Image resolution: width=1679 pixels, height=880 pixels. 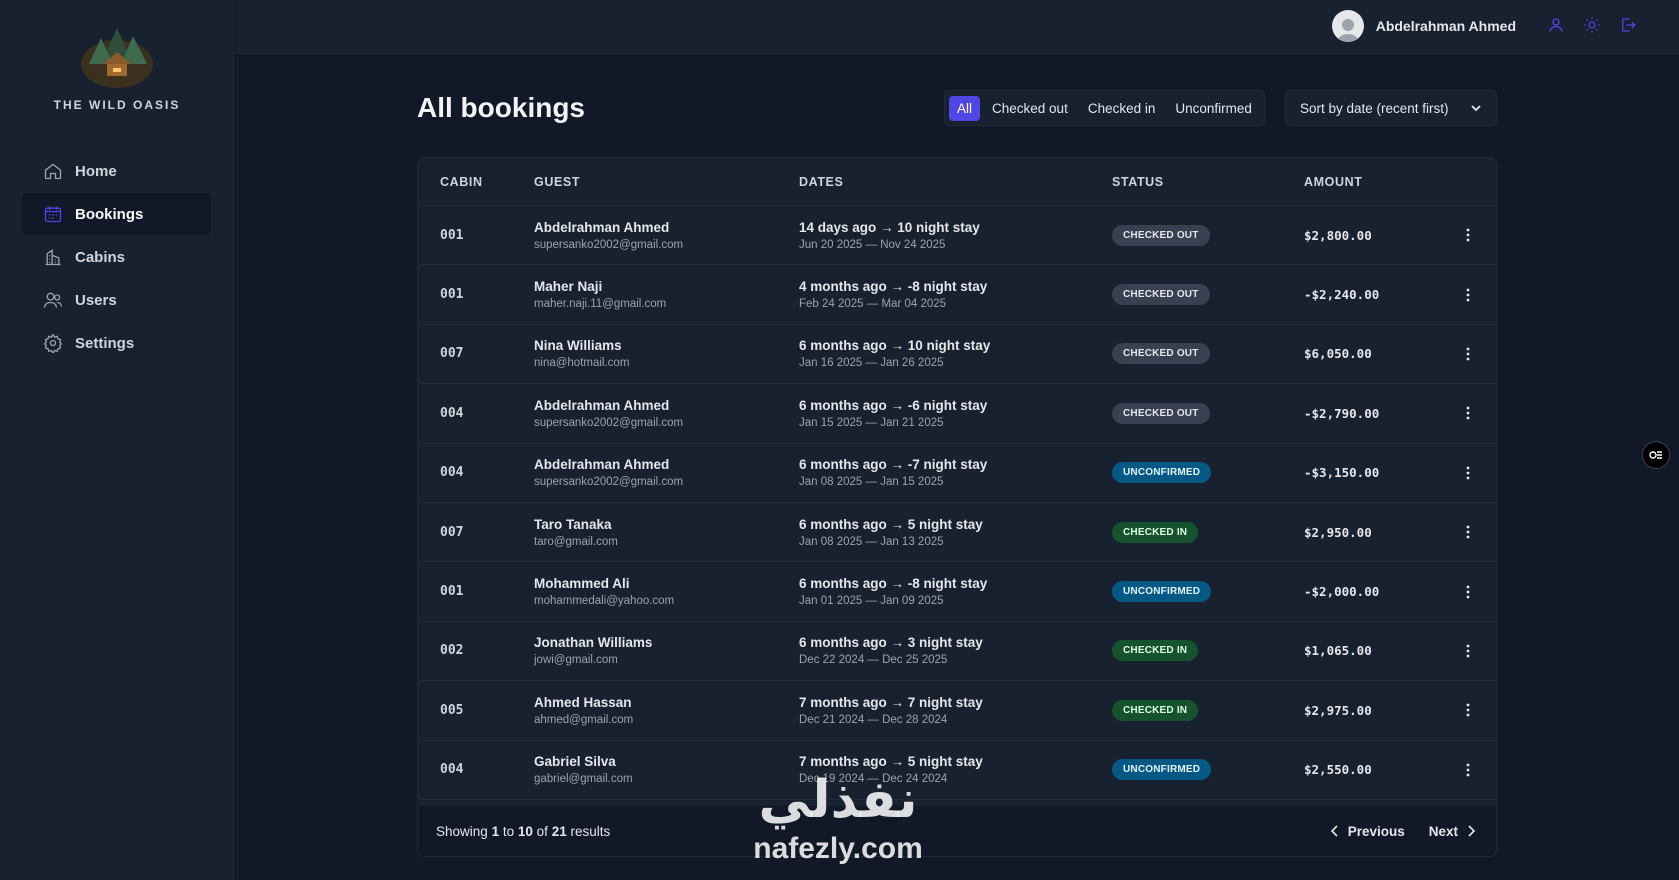 What do you see at coordinates (525, 831) in the screenshot?
I see `summary-to: 10` at bounding box center [525, 831].